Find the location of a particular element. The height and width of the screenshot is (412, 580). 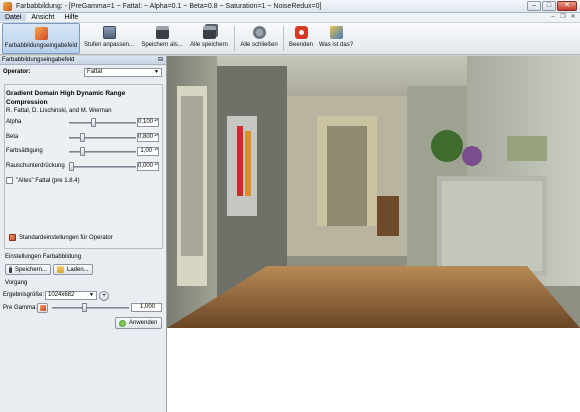

result-size-value: 1024x682 is located at coordinates (61, 295).